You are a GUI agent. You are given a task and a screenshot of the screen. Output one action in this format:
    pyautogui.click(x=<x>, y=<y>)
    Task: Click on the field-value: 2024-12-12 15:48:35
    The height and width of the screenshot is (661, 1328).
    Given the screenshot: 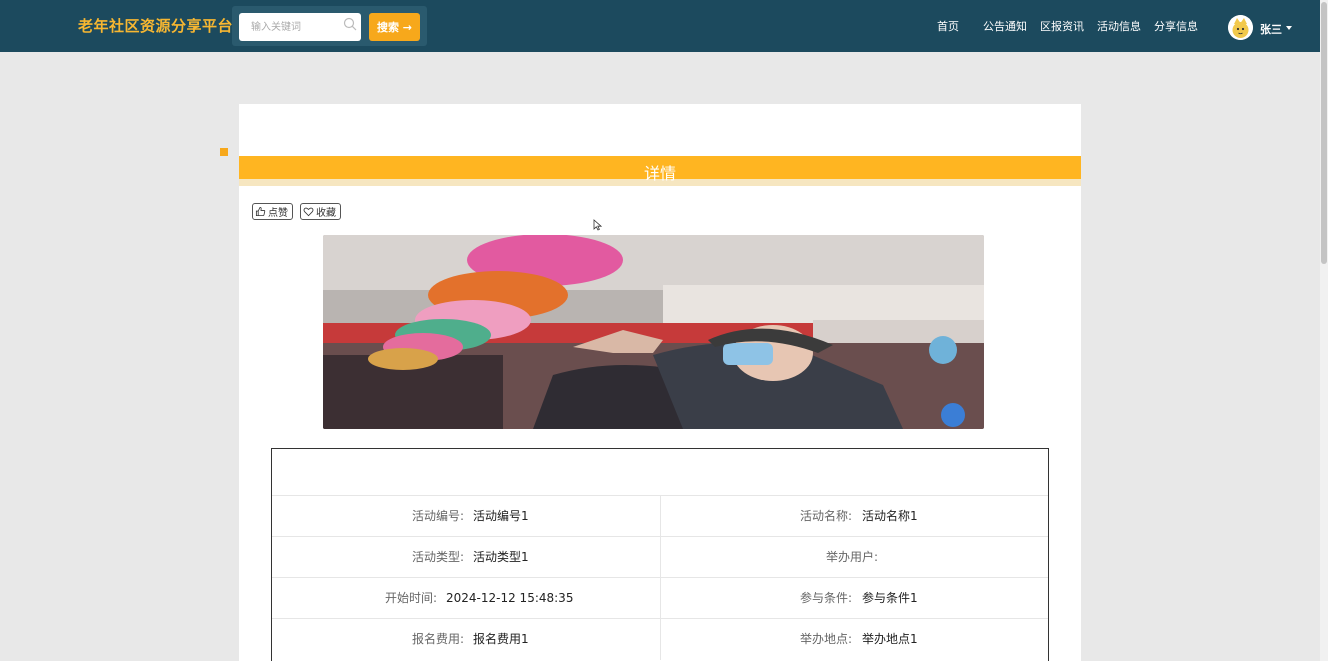 What is the action you would take?
    pyautogui.click(x=510, y=598)
    